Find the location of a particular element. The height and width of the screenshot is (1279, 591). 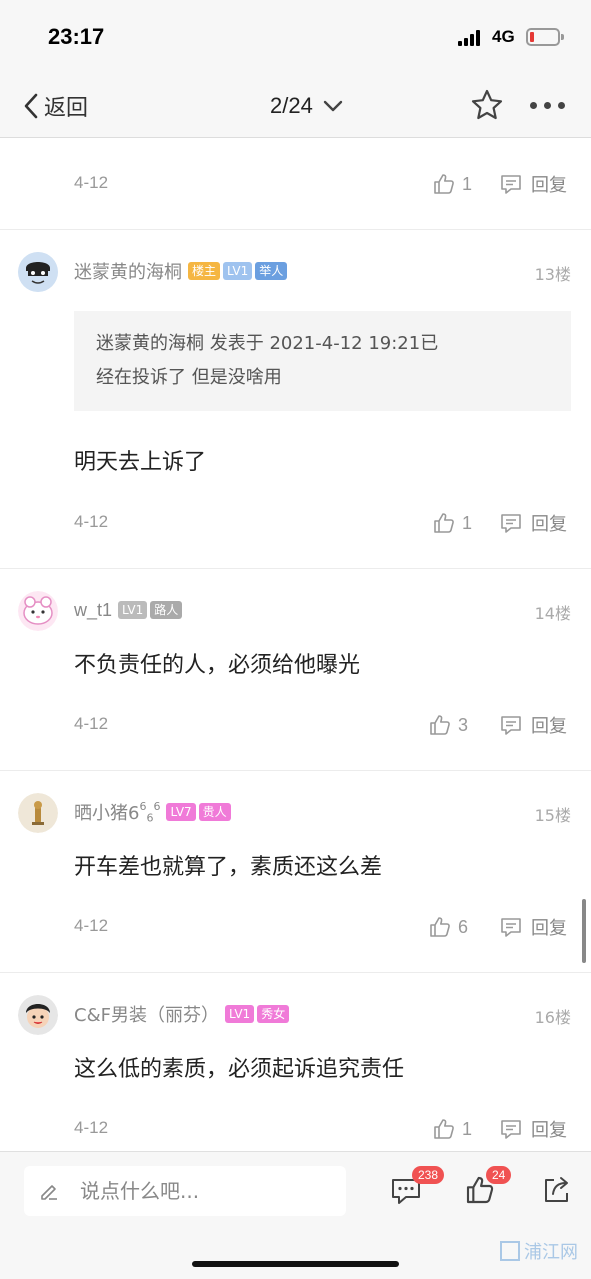

floor-number: 15楼 is located at coordinates (552, 815).